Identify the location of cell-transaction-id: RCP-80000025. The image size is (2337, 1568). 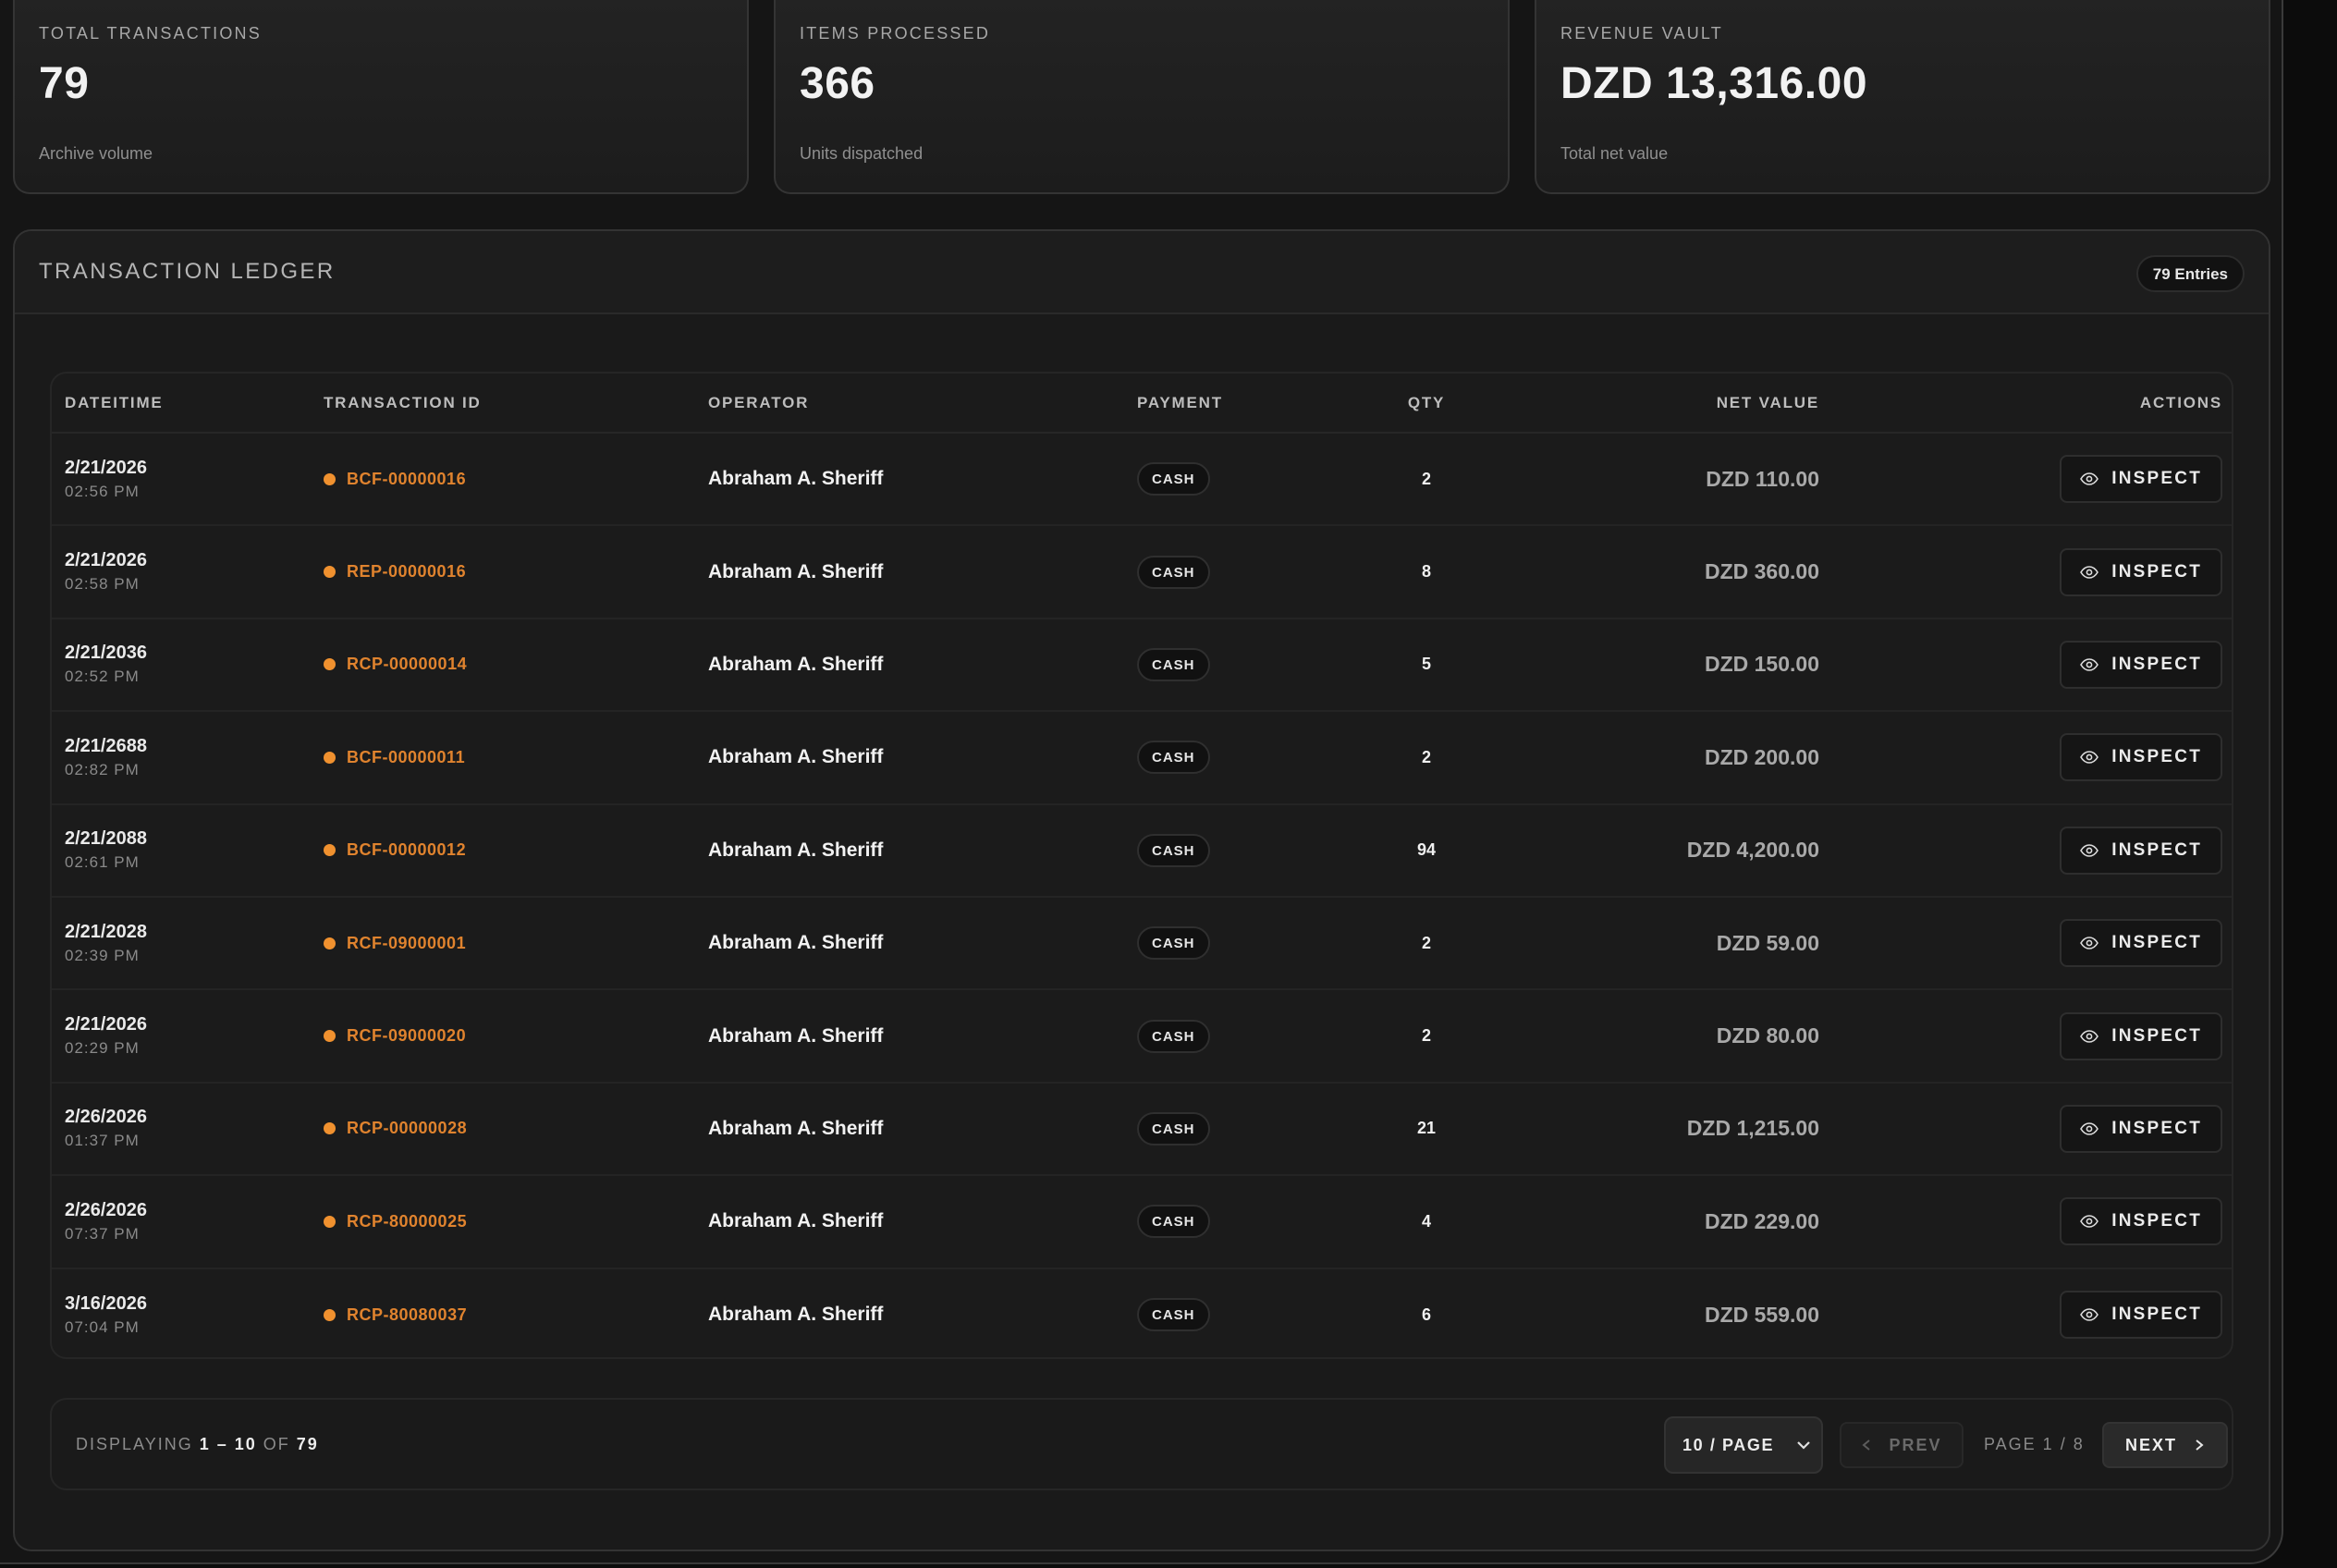
(503, 1221).